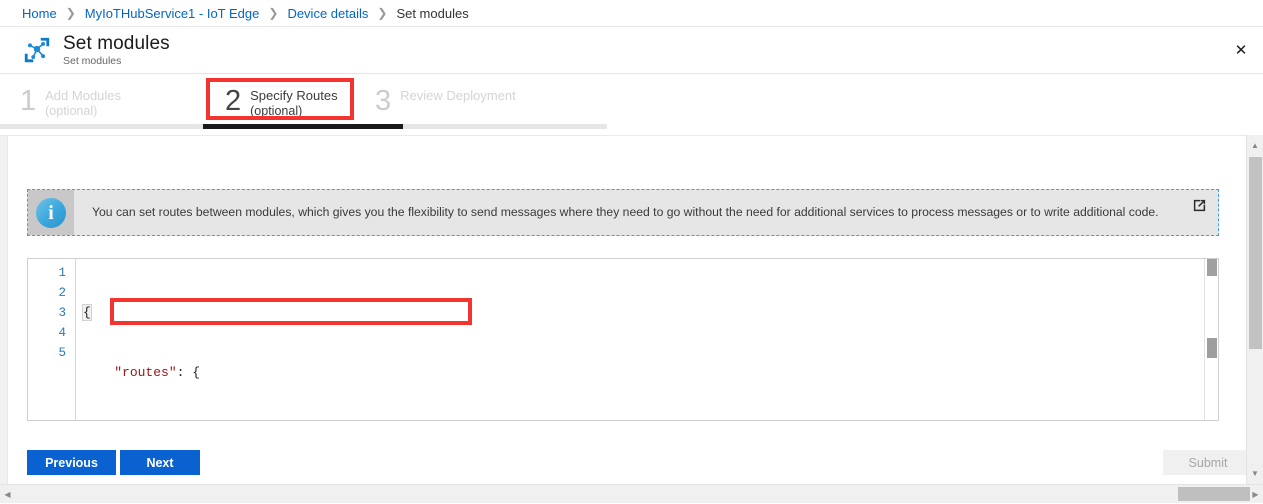 This screenshot has width=1263, height=504. I want to click on scroll-left-arrow-icon: ◀, so click(7, 494).